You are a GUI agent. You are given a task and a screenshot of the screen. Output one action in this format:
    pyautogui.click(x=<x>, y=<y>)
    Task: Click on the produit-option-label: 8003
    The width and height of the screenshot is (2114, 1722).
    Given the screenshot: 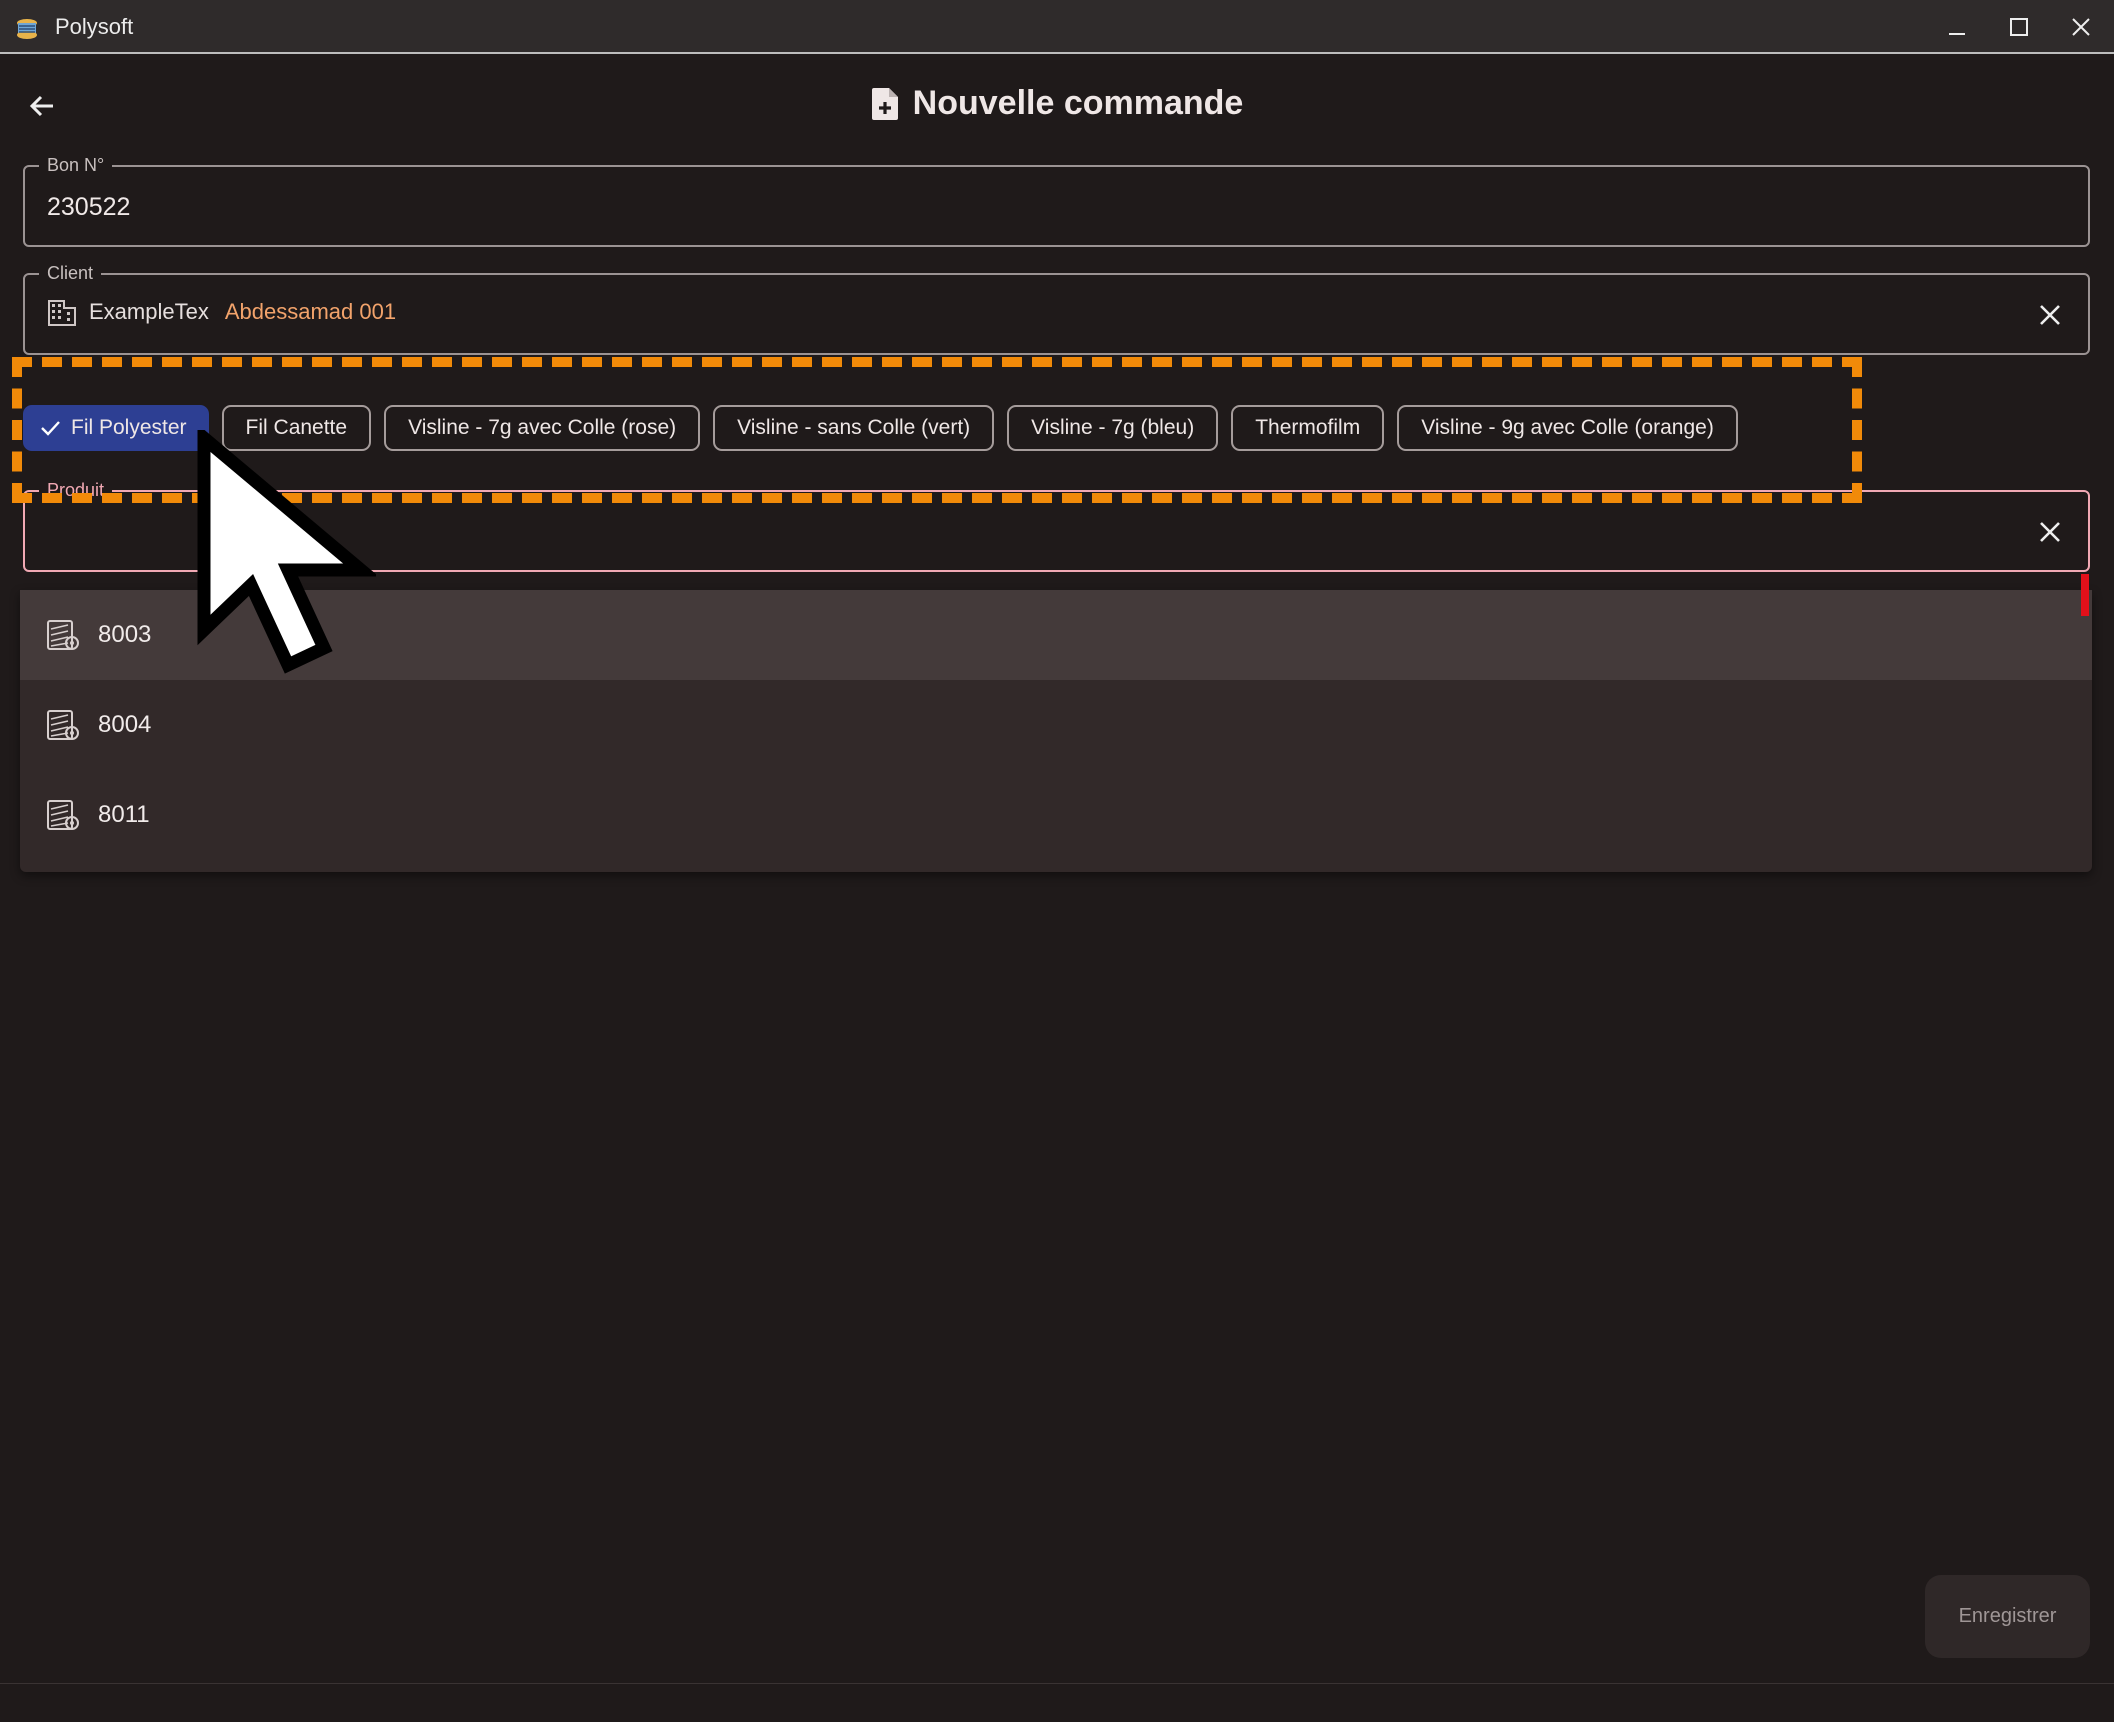 What is the action you would take?
    pyautogui.click(x=125, y=634)
    